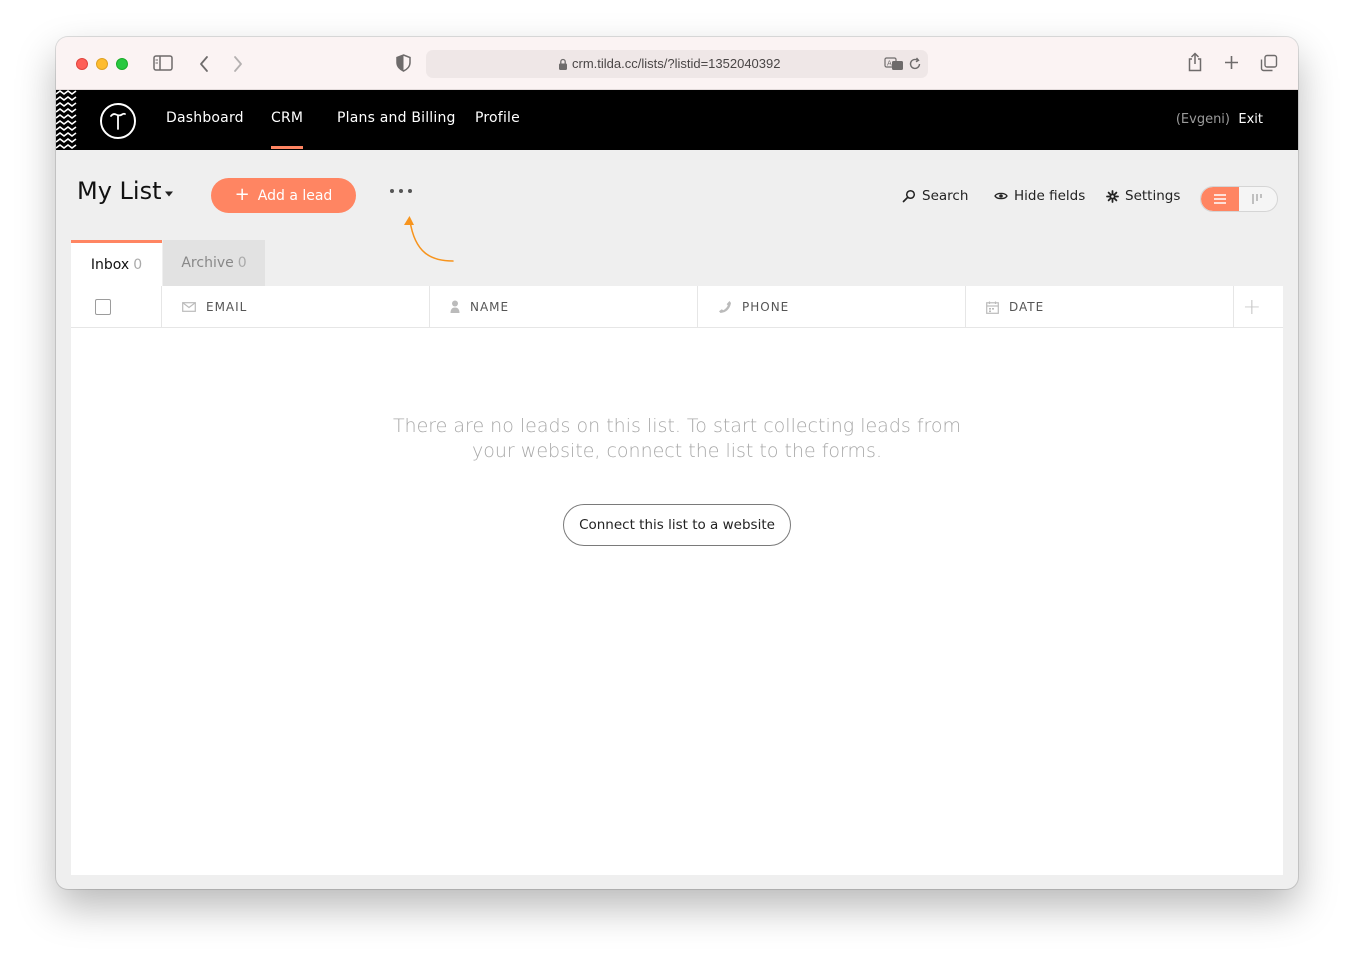  I want to click on connect-website-button: Connect this list to a website, so click(677, 525).